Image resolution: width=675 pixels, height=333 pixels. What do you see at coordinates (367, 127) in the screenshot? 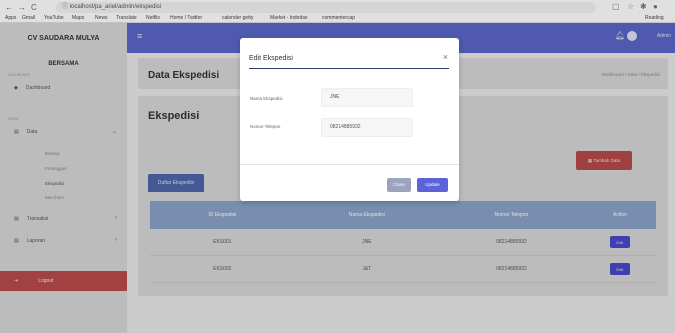
I see `nomor-telepon-input: 08214885932` at bounding box center [367, 127].